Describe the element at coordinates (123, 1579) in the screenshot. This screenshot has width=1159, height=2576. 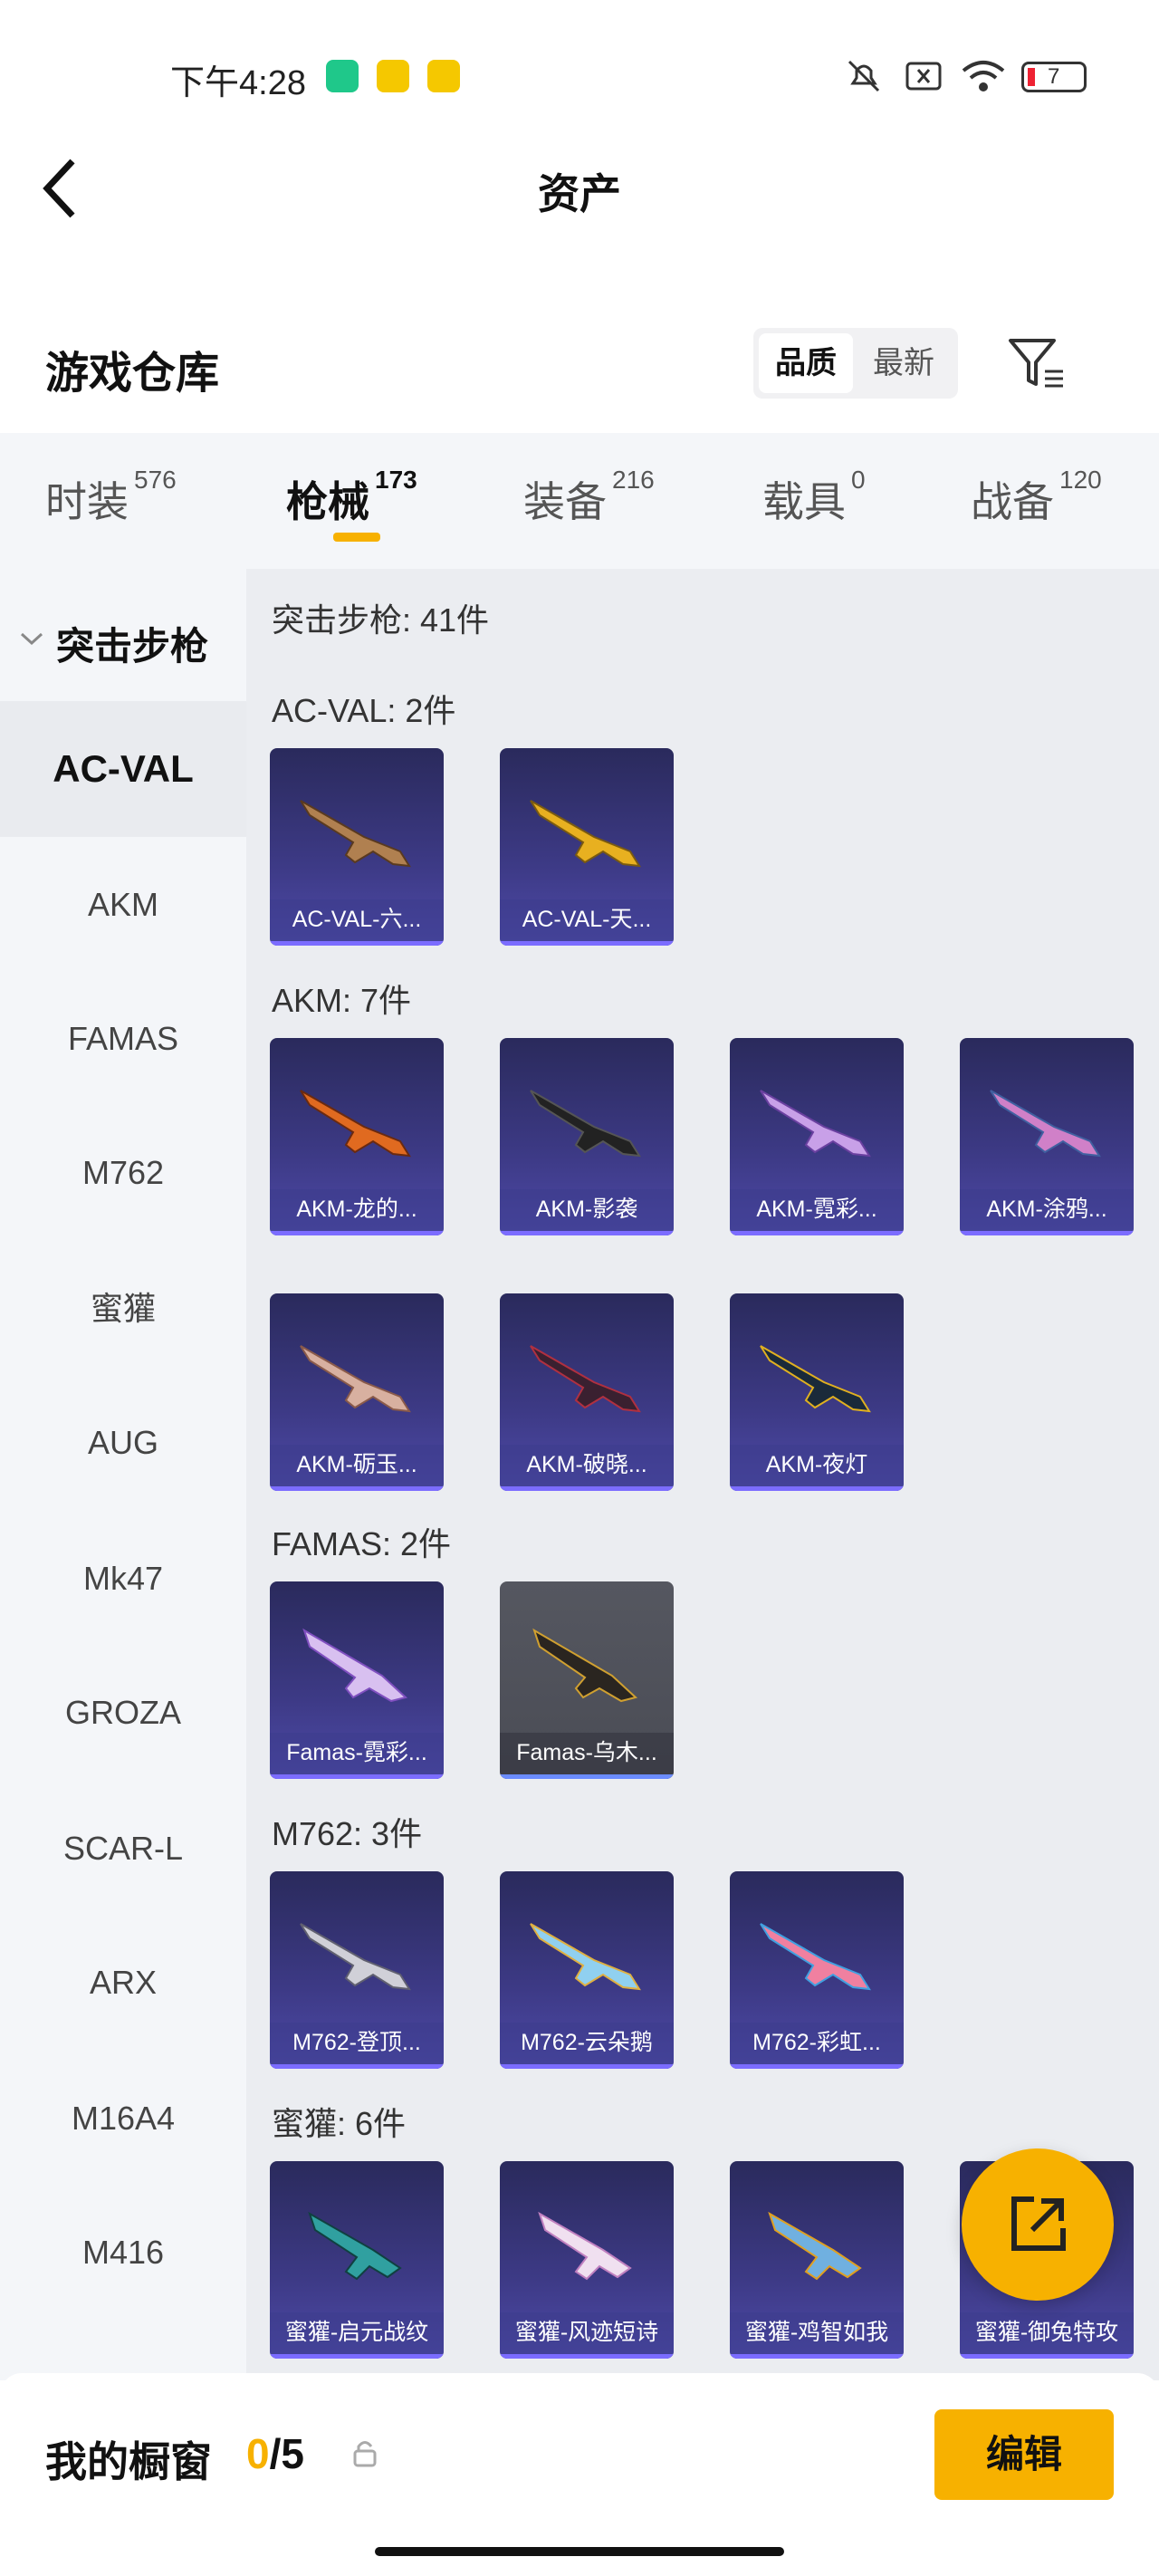
I see `sidebar-item-mk47: Mk47` at that location.